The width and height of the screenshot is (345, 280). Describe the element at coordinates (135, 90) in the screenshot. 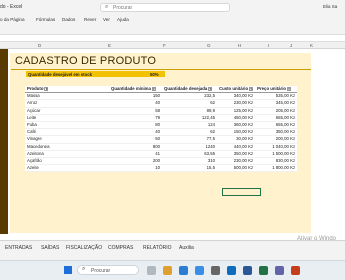

I see `header-quantidade-minima: Quantidade mínima ▾` at that location.